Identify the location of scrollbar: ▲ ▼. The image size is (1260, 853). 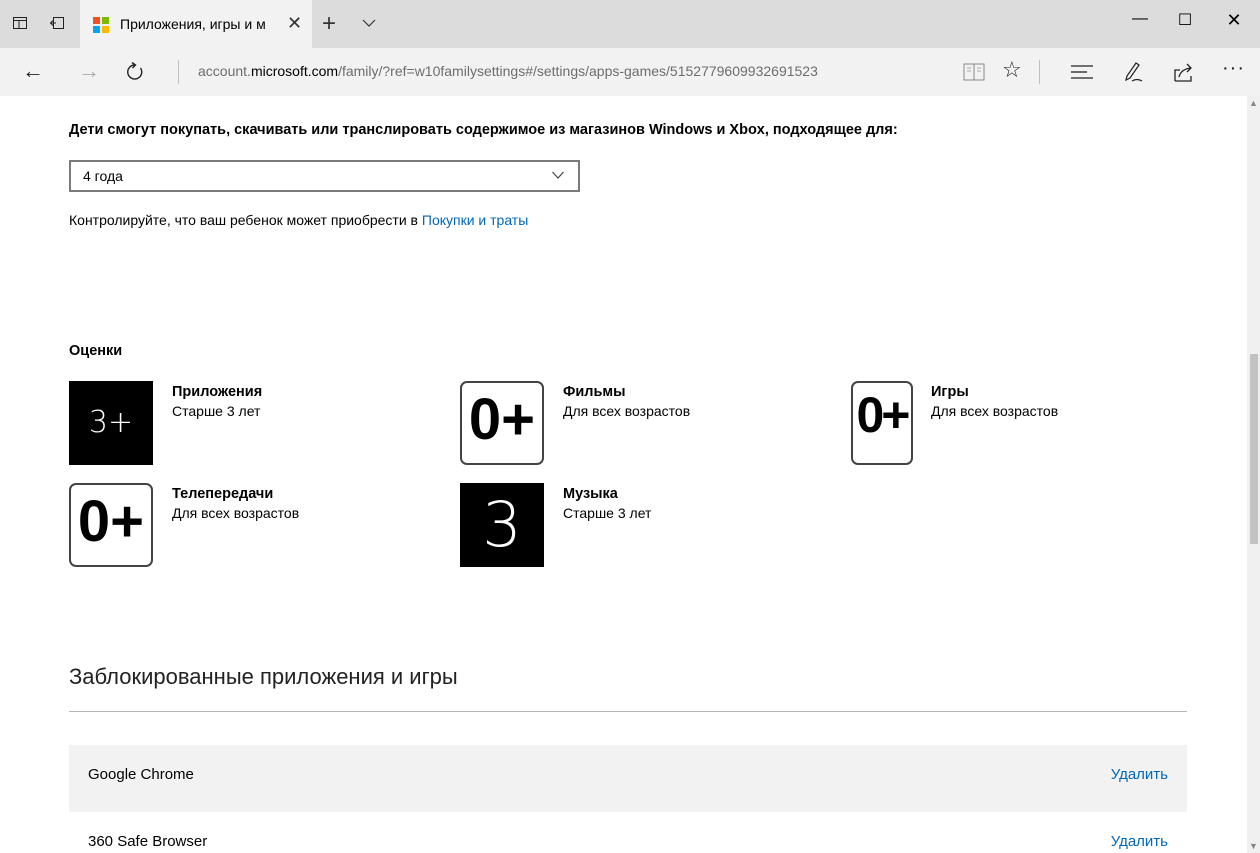
(1253, 474).